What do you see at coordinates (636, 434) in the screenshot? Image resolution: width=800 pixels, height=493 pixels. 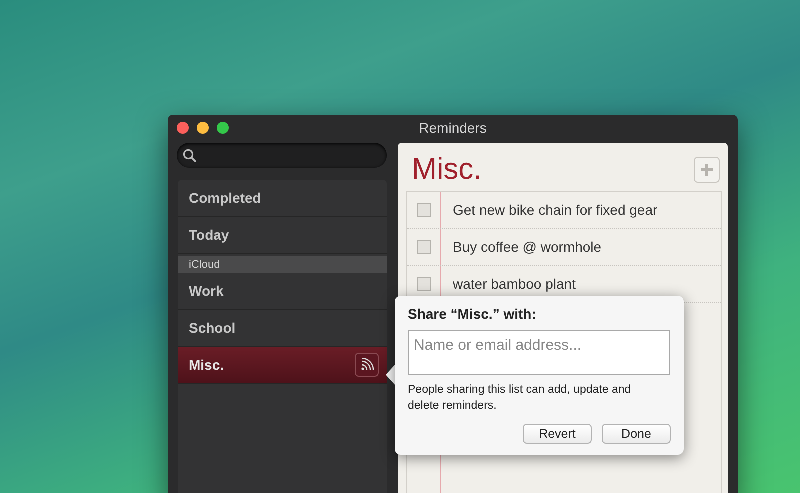 I see `done-button: Done` at bounding box center [636, 434].